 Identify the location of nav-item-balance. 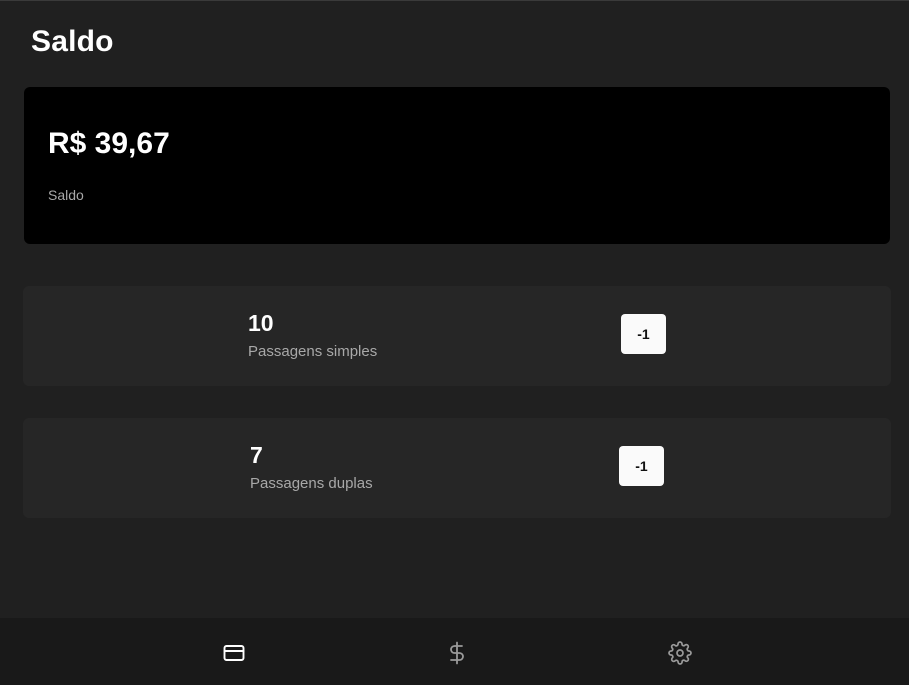
(234, 653).